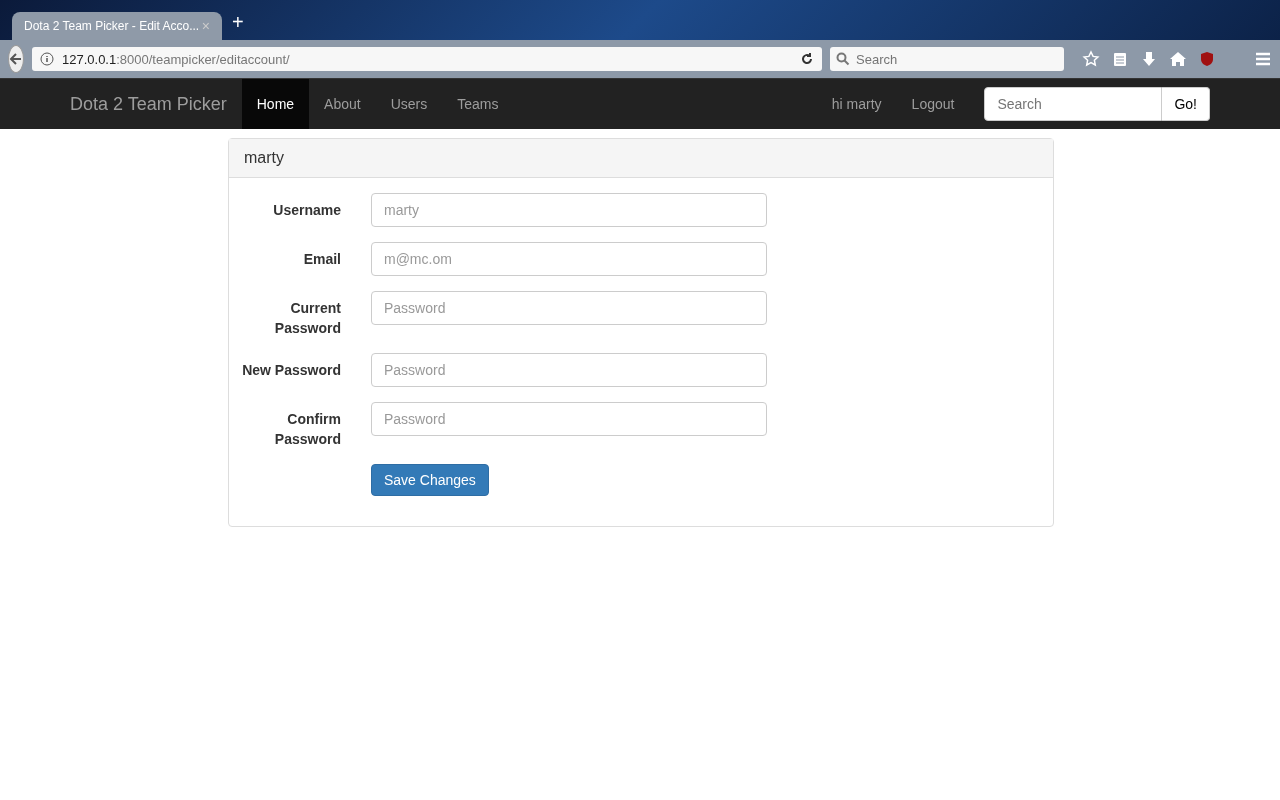 This screenshot has width=1280, height=800. What do you see at coordinates (409, 104) in the screenshot?
I see `nav-link: Users` at bounding box center [409, 104].